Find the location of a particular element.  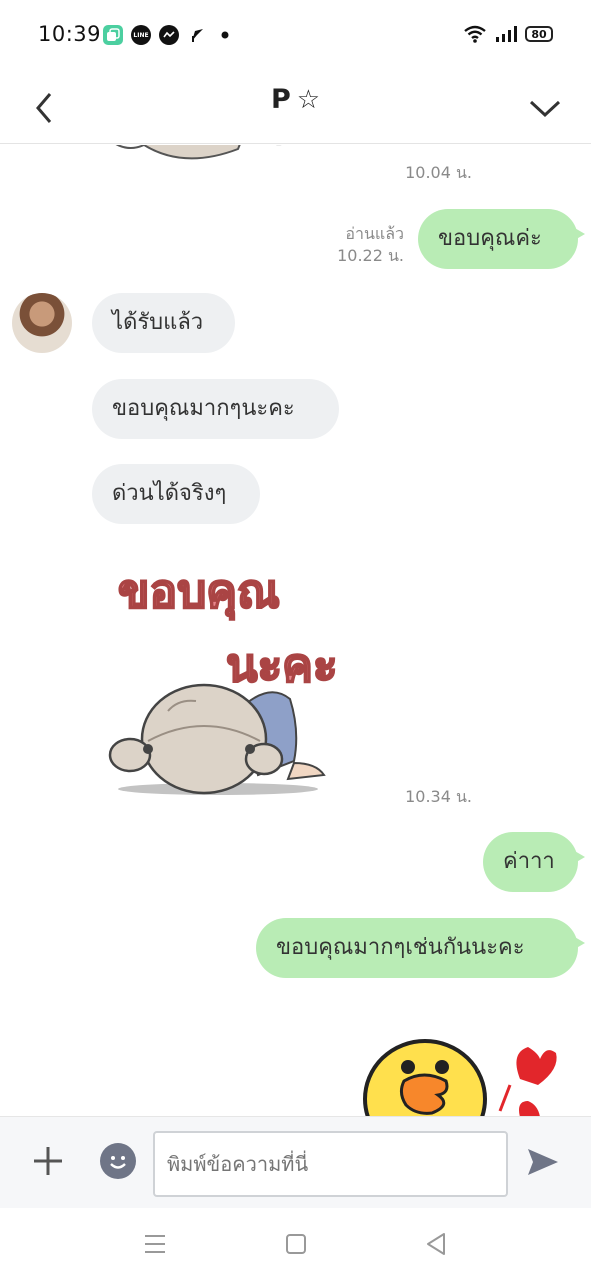

add-attachment-button is located at coordinates (48, 1161).